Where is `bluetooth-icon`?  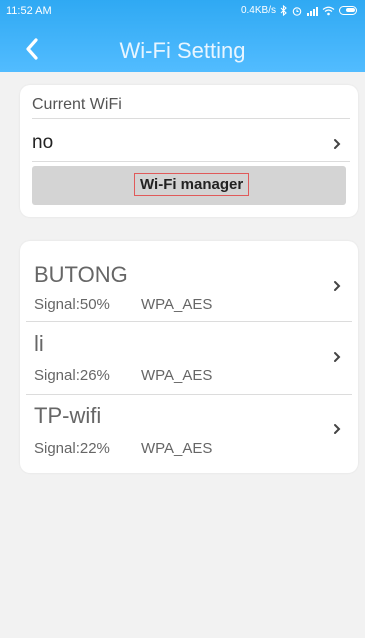 bluetooth-icon is located at coordinates (283, 10).